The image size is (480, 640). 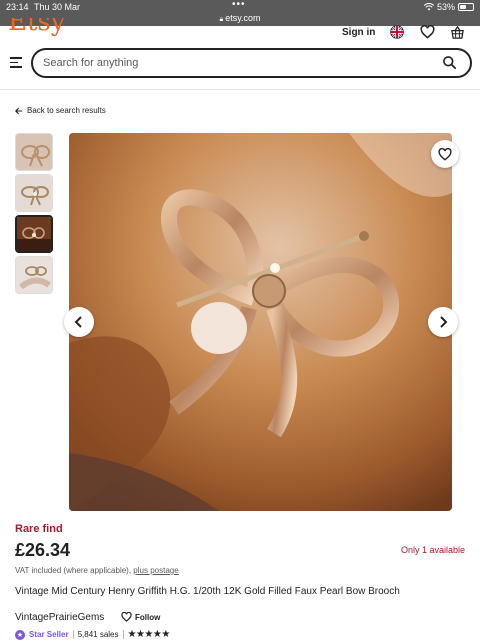 I want to click on sales-count: 5,841 sales, so click(x=98, y=634).